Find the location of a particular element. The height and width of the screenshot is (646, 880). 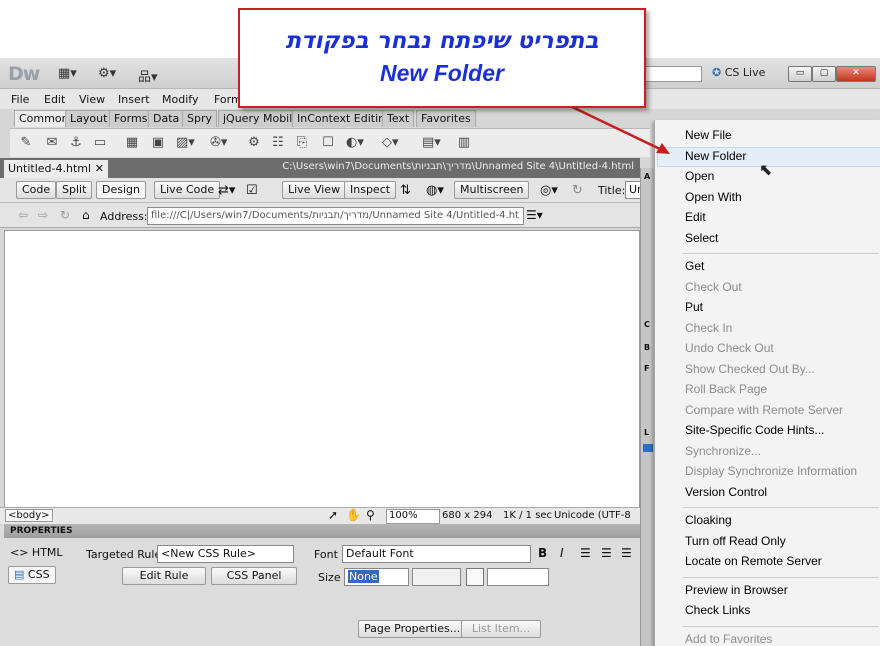

callout-line-1: בתפריט שיפתח נבחר בפקודת is located at coordinates (442, 41).